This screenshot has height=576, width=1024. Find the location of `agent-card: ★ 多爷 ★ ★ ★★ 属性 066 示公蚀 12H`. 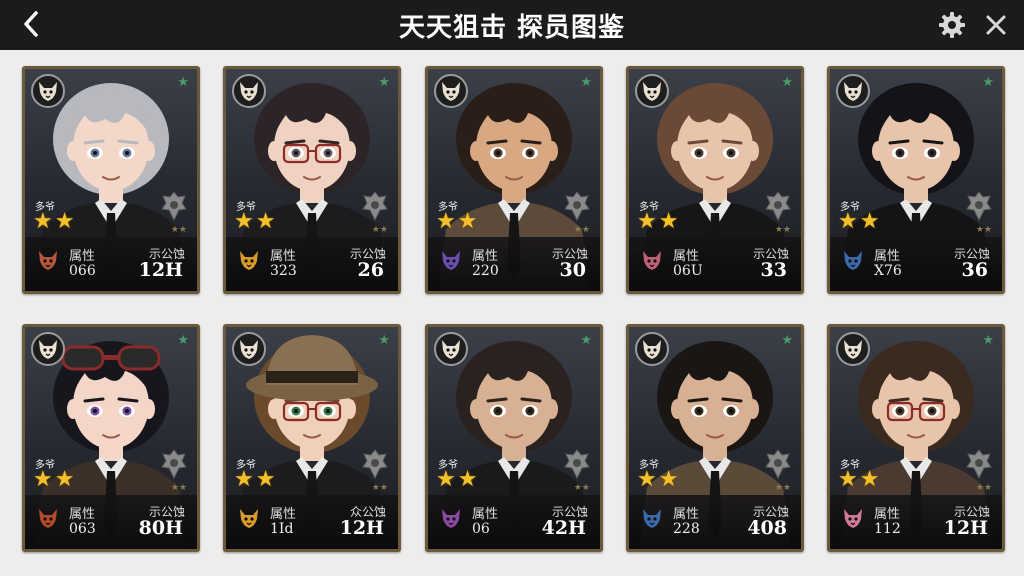

agent-card: ★ 多爷 ★ ★ ★★ 属性 066 示公蚀 12H is located at coordinates (111, 180).